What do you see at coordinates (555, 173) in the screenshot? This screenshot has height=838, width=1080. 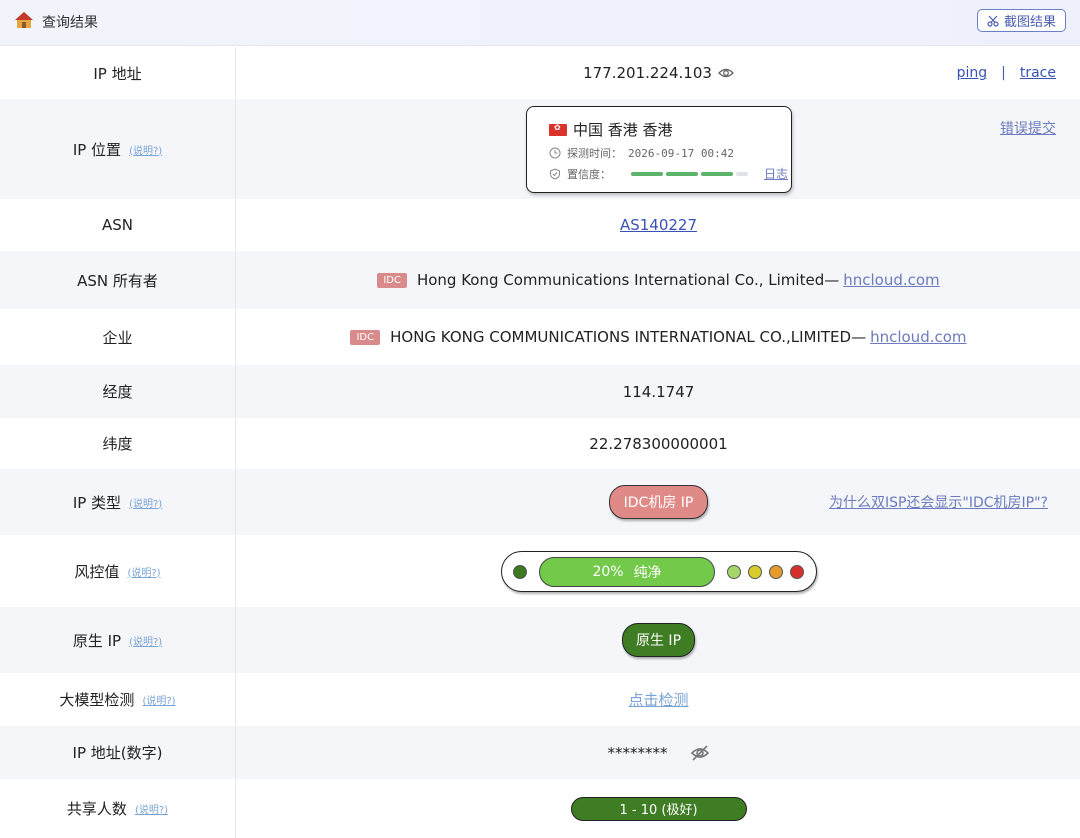 I see `shield-check-icon` at bounding box center [555, 173].